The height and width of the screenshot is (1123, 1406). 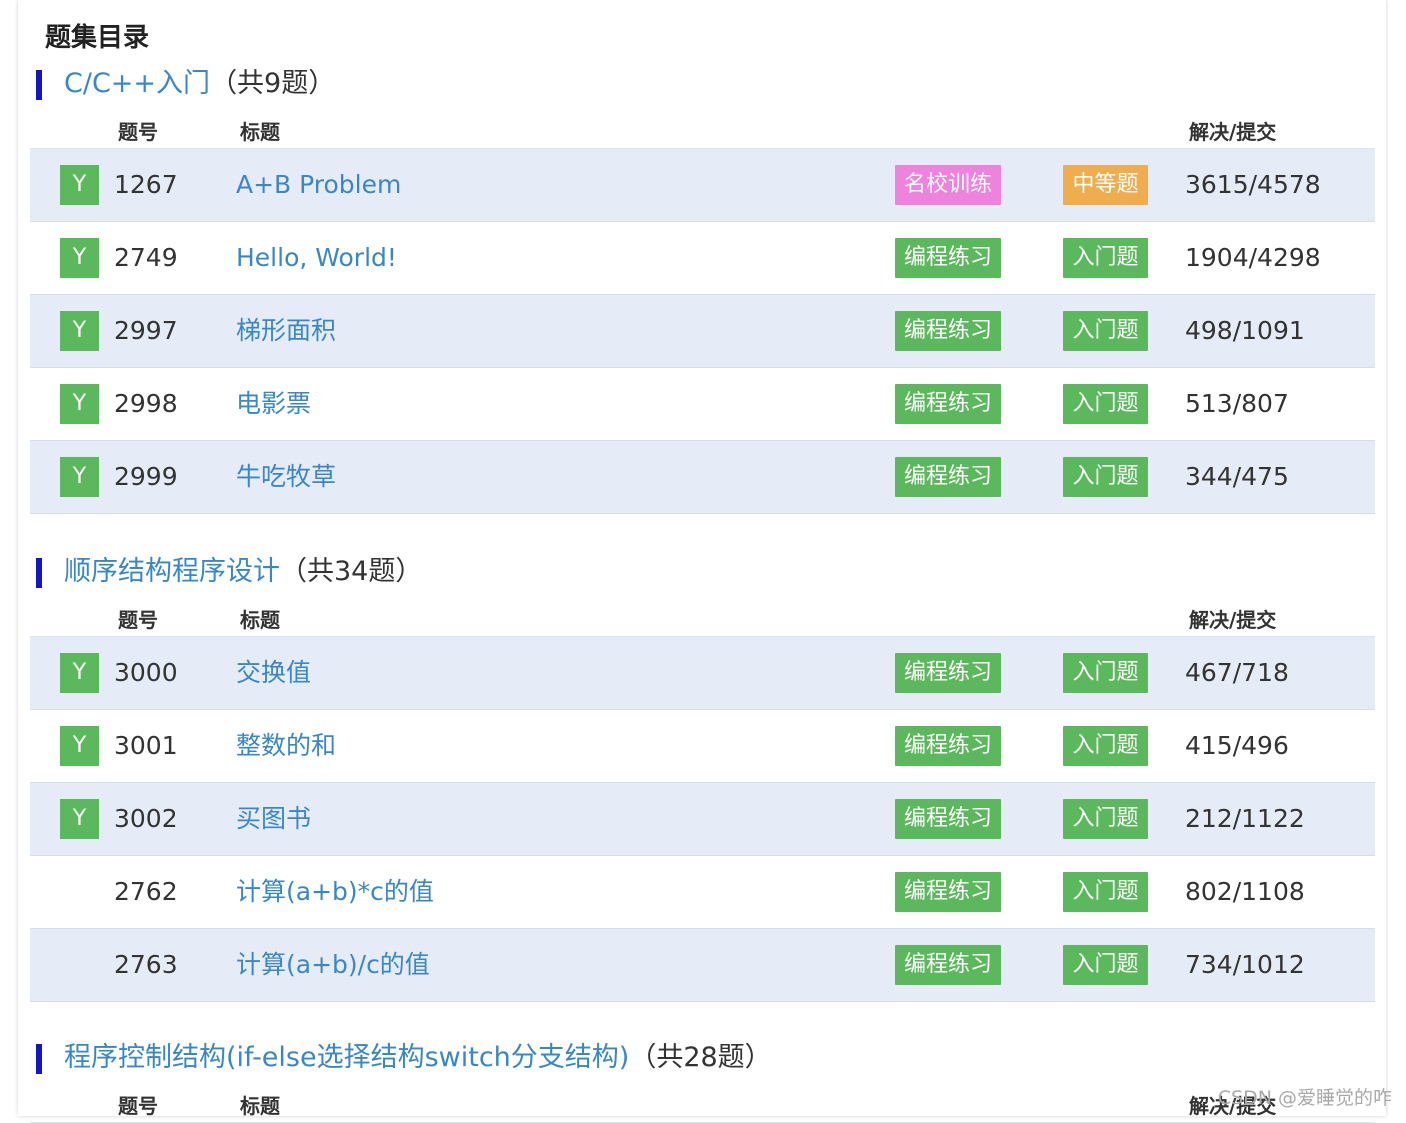 I want to click on problem-title-link: 牛吃牧草, so click(x=286, y=477).